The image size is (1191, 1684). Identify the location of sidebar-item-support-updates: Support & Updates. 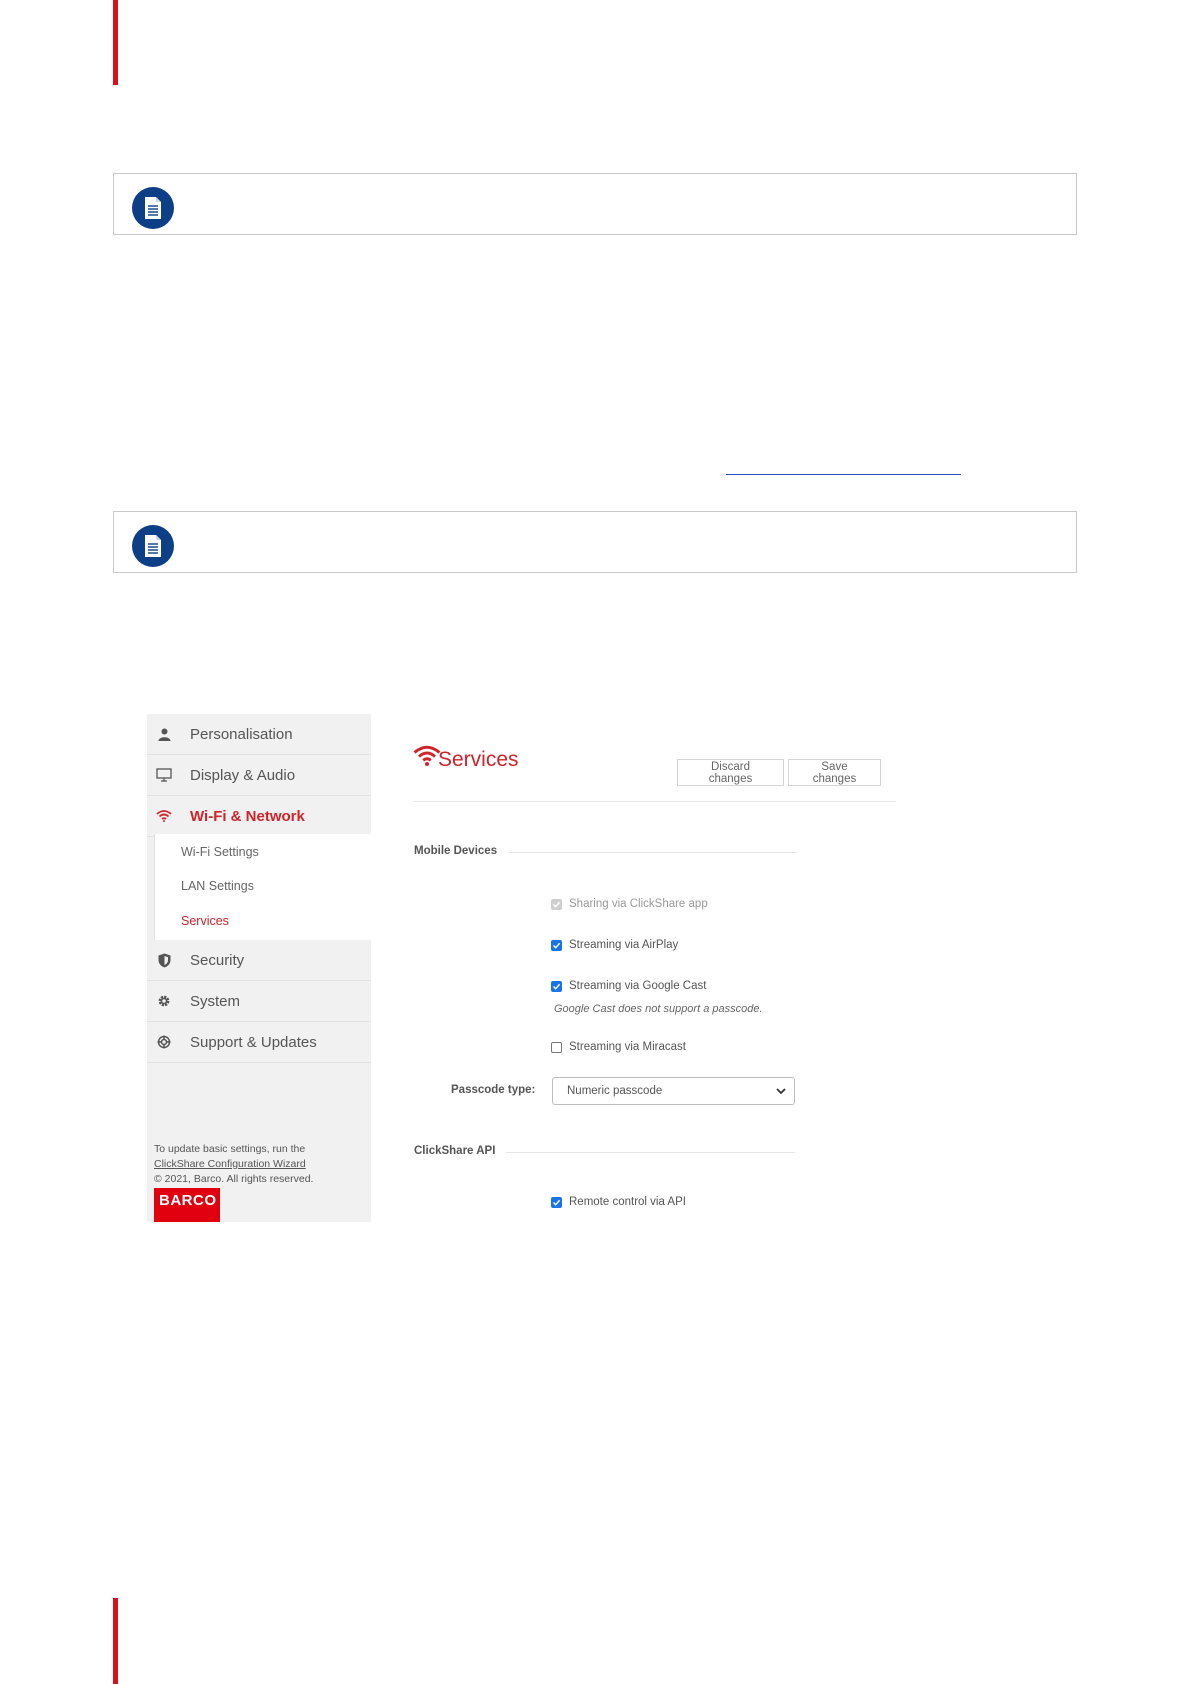
(259, 1042).